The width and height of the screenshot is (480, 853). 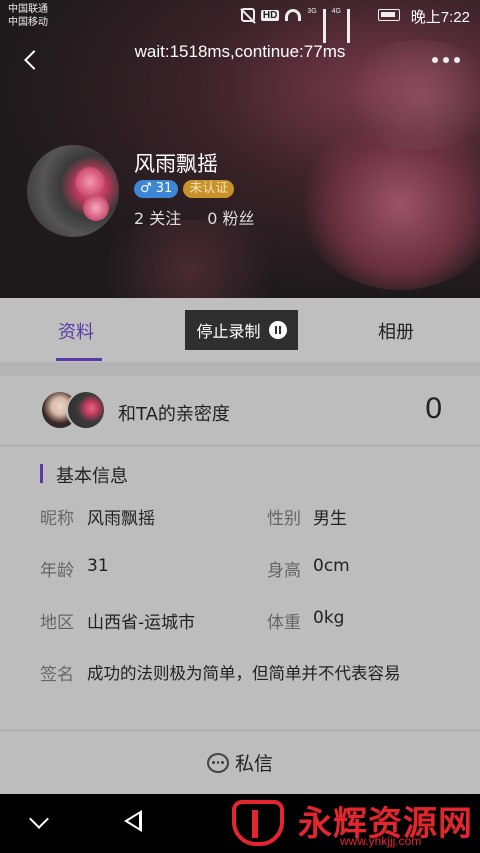 What do you see at coordinates (57, 571) in the screenshot?
I see `age-label: 年龄` at bounding box center [57, 571].